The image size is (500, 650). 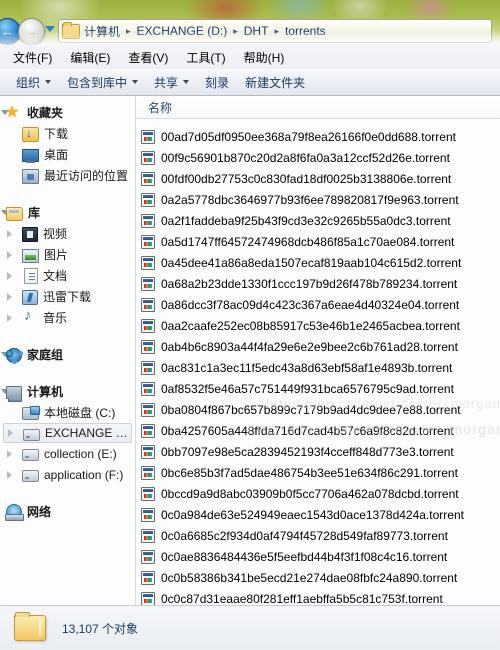 What do you see at coordinates (67, 412) in the screenshot?
I see `sidebar-item-本地磁盘 (C:): 本地磁盘 (C:)` at bounding box center [67, 412].